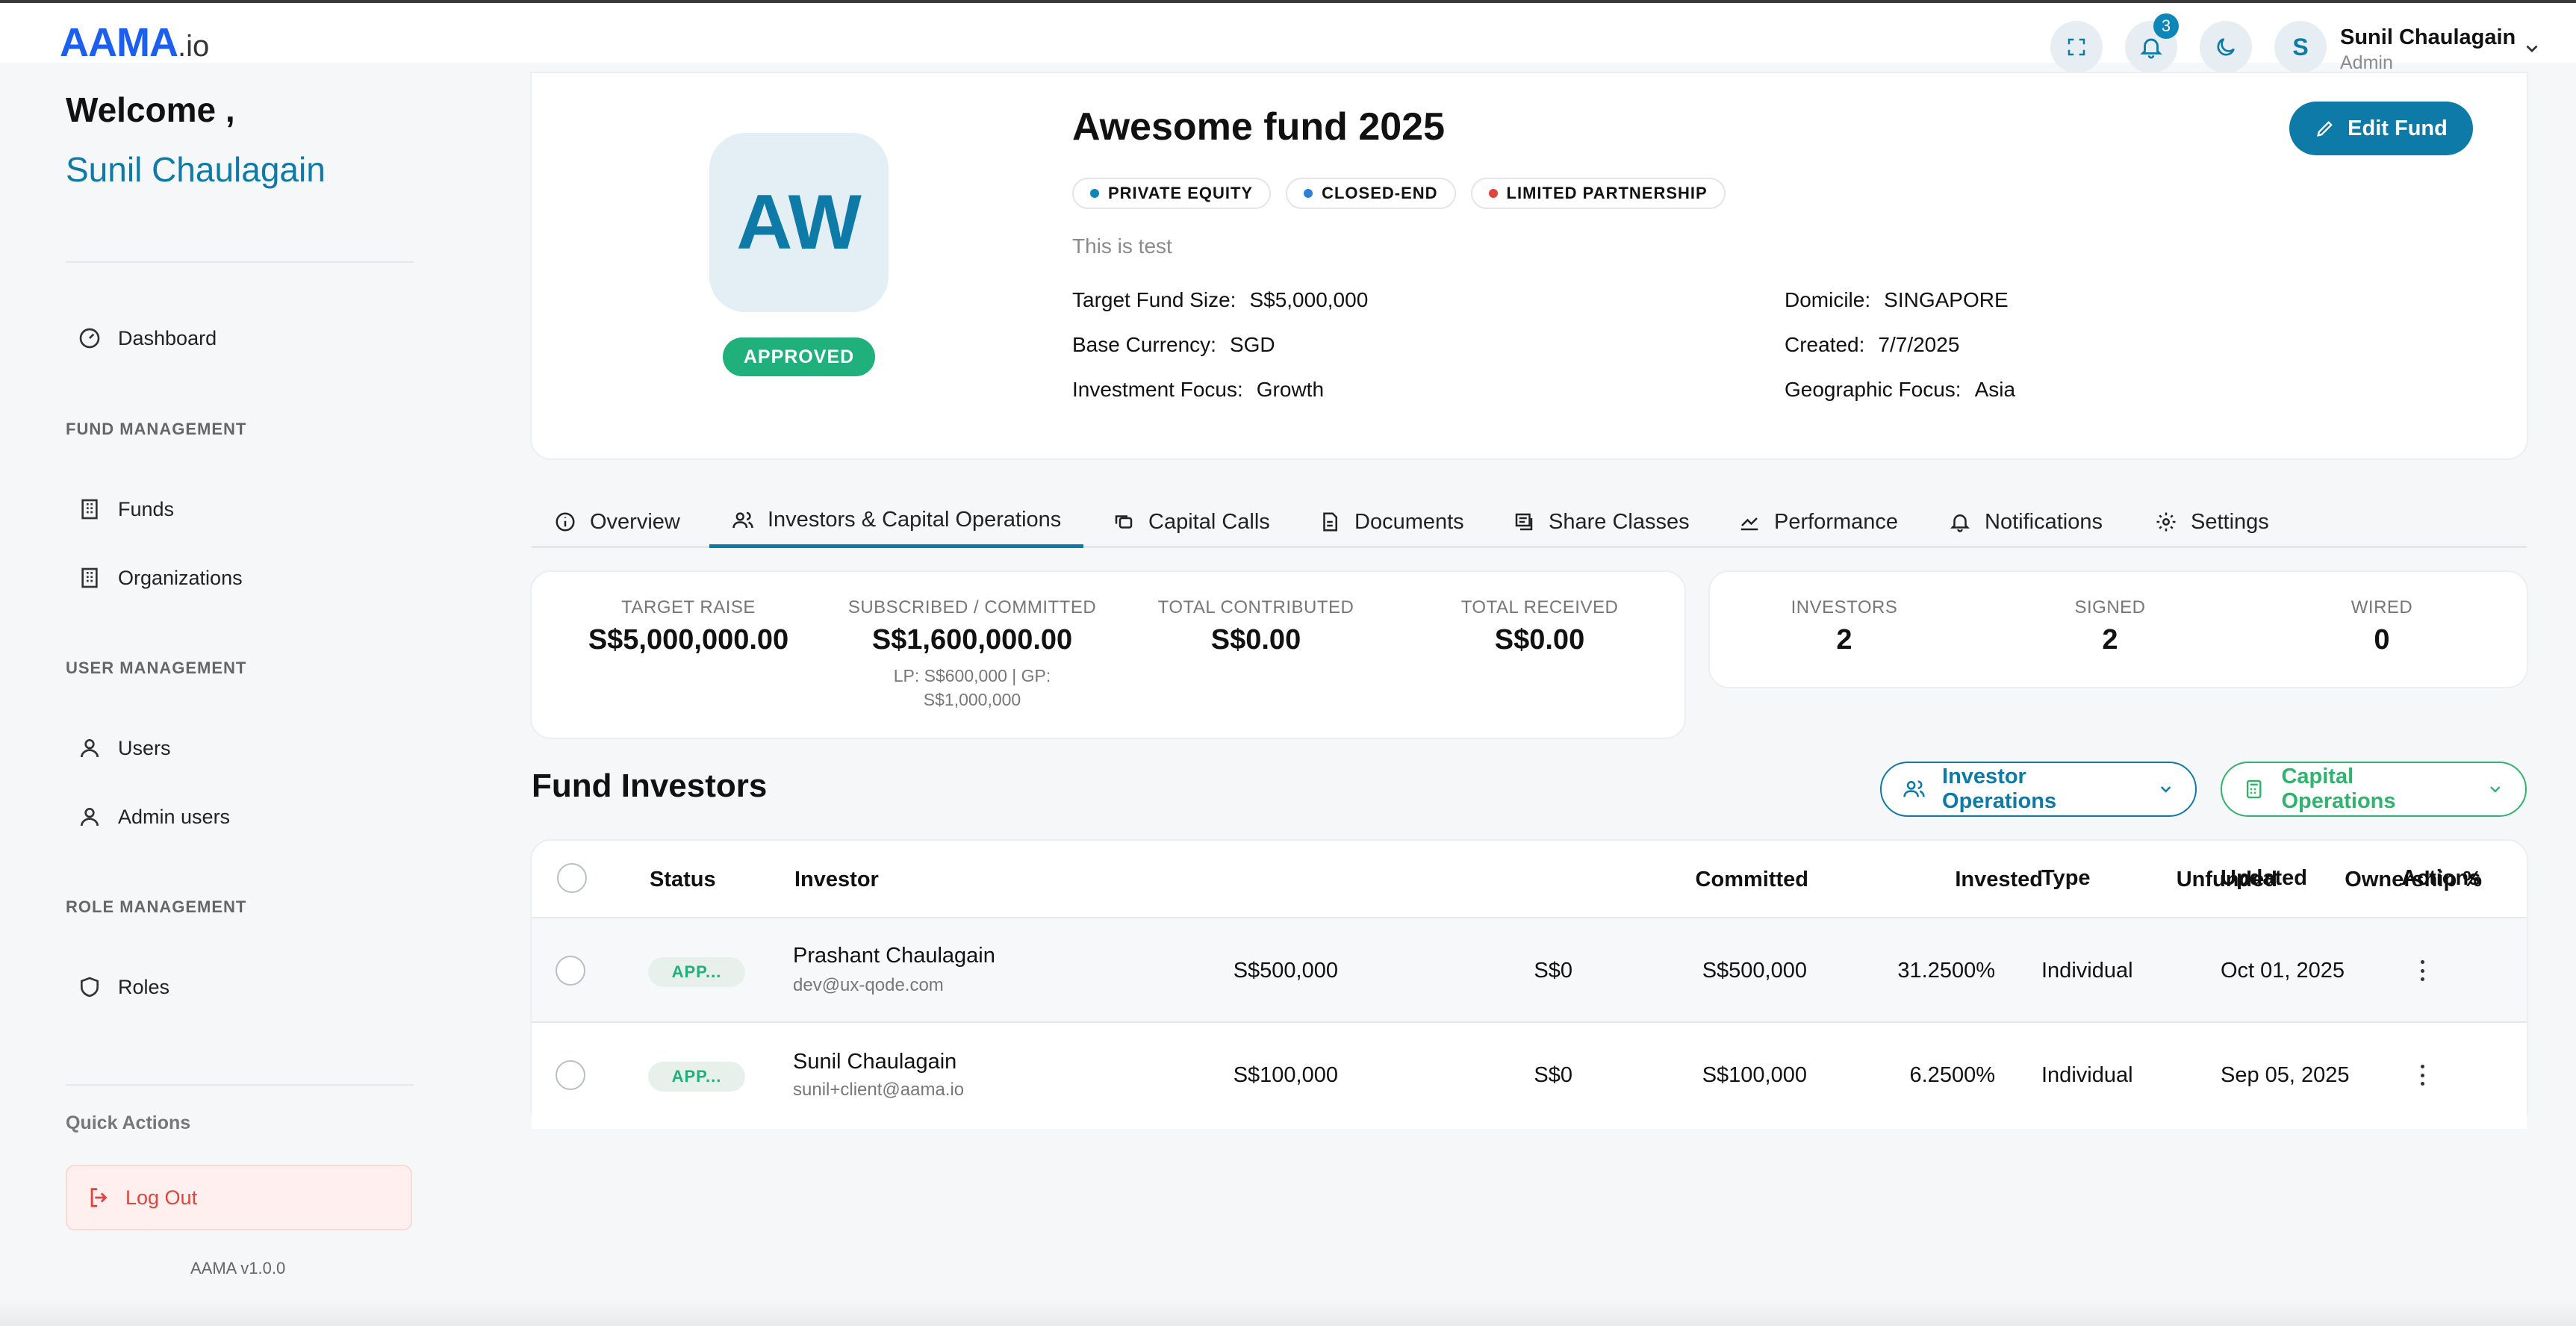  I want to click on tab-performance: Performance, so click(1818, 522).